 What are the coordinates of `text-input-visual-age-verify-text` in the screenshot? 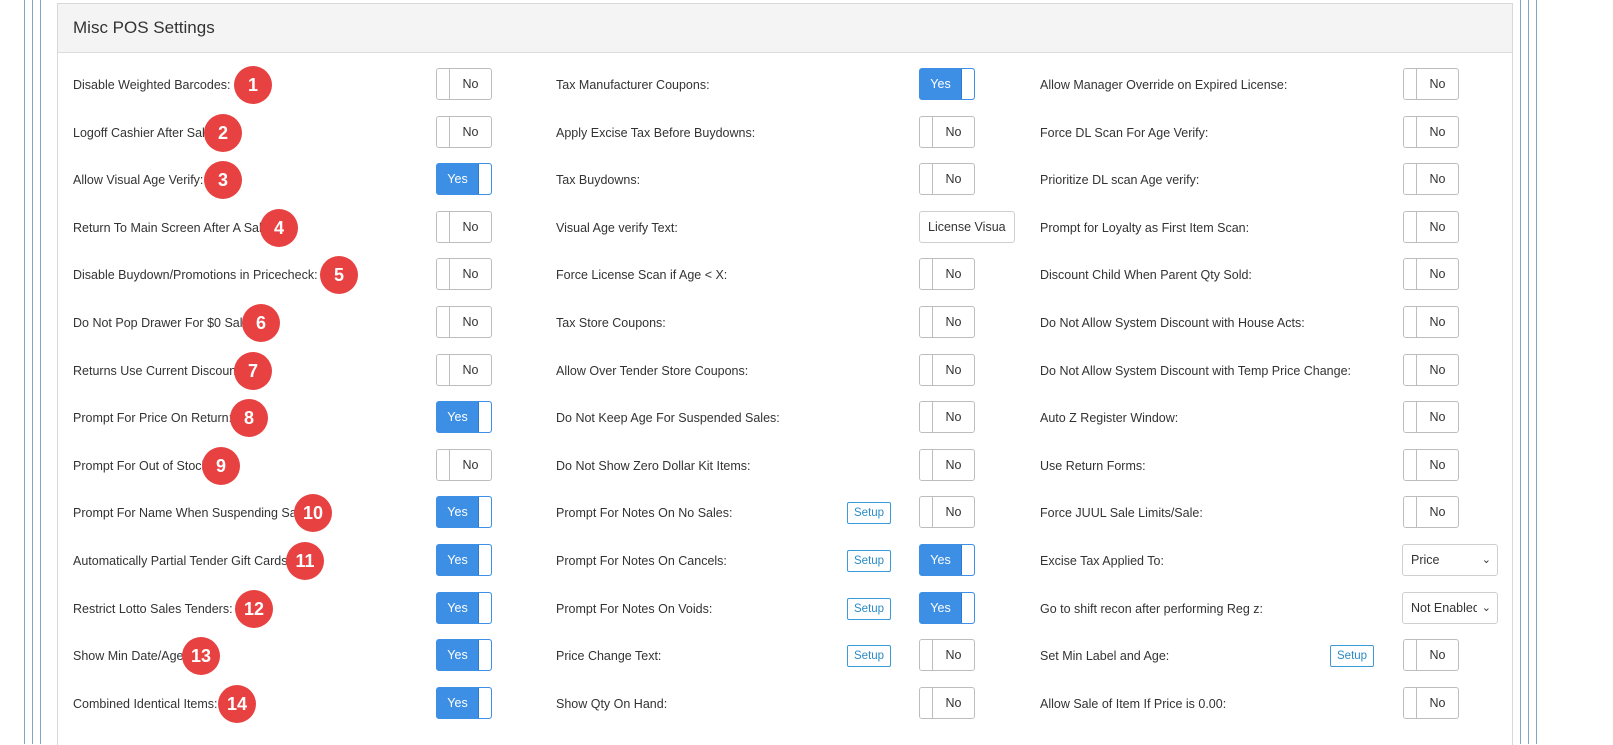 It's located at (967, 226).